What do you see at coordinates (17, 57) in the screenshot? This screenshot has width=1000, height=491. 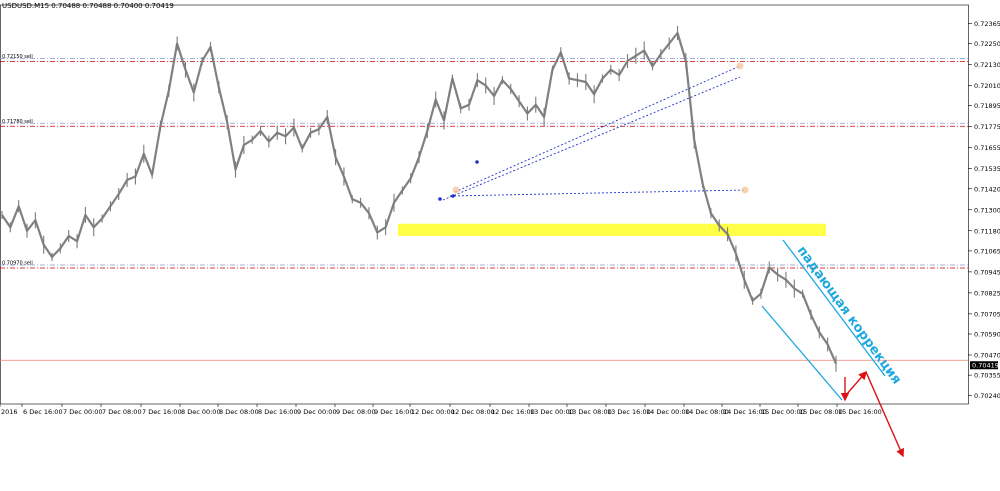 I see `level-label: 0.72150 sell` at bounding box center [17, 57].